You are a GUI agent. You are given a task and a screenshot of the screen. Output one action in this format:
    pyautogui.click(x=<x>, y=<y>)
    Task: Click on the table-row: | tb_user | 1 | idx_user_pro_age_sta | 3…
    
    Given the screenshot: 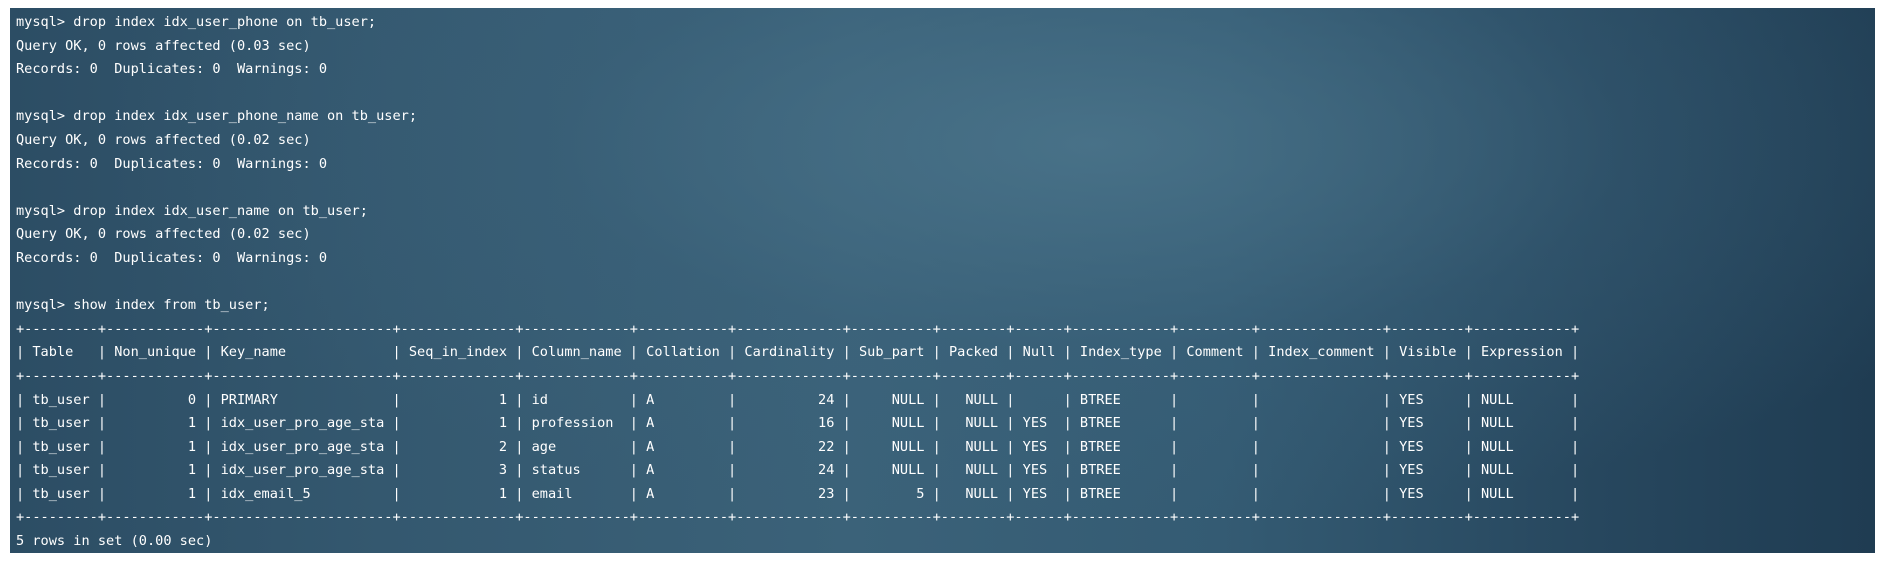 What is the action you would take?
    pyautogui.click(x=798, y=470)
    